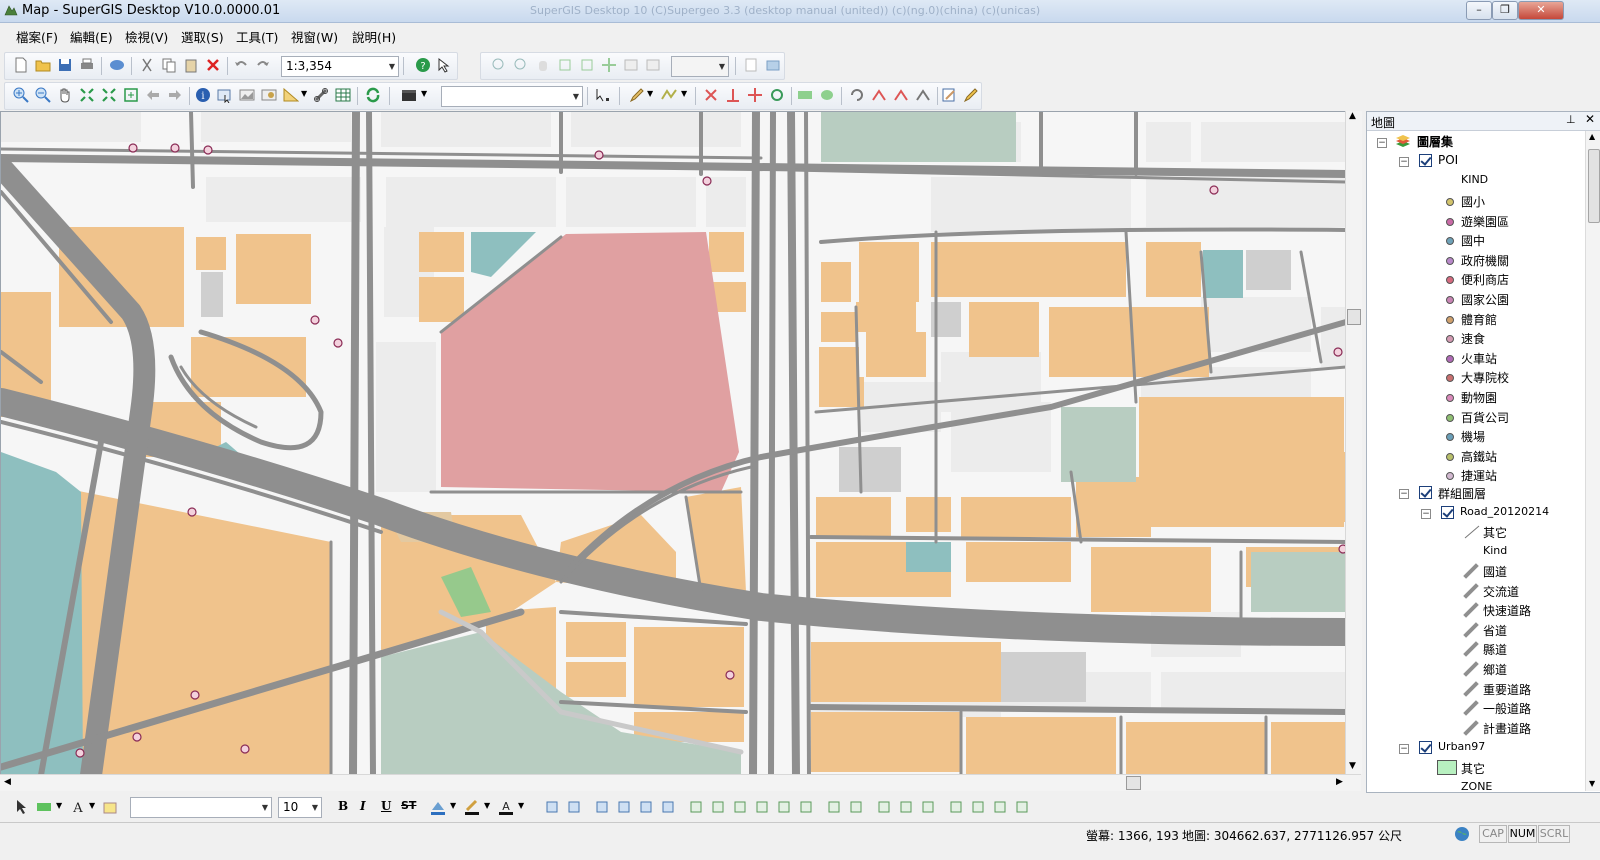  I want to click on circle-feature-icon, so click(827, 95).